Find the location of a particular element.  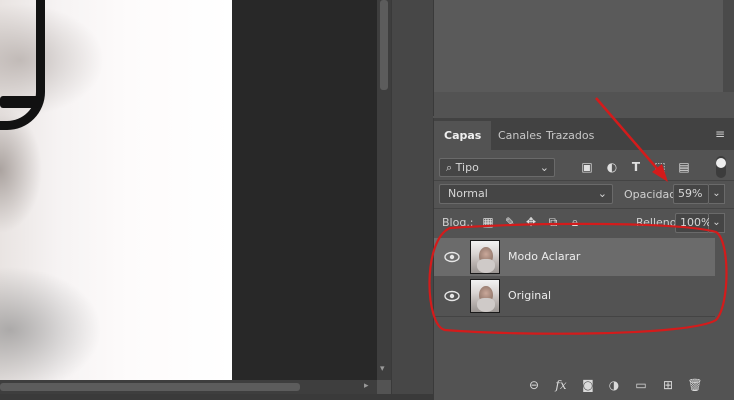

smart-object-icon: ▤ is located at coordinates (684, 167).